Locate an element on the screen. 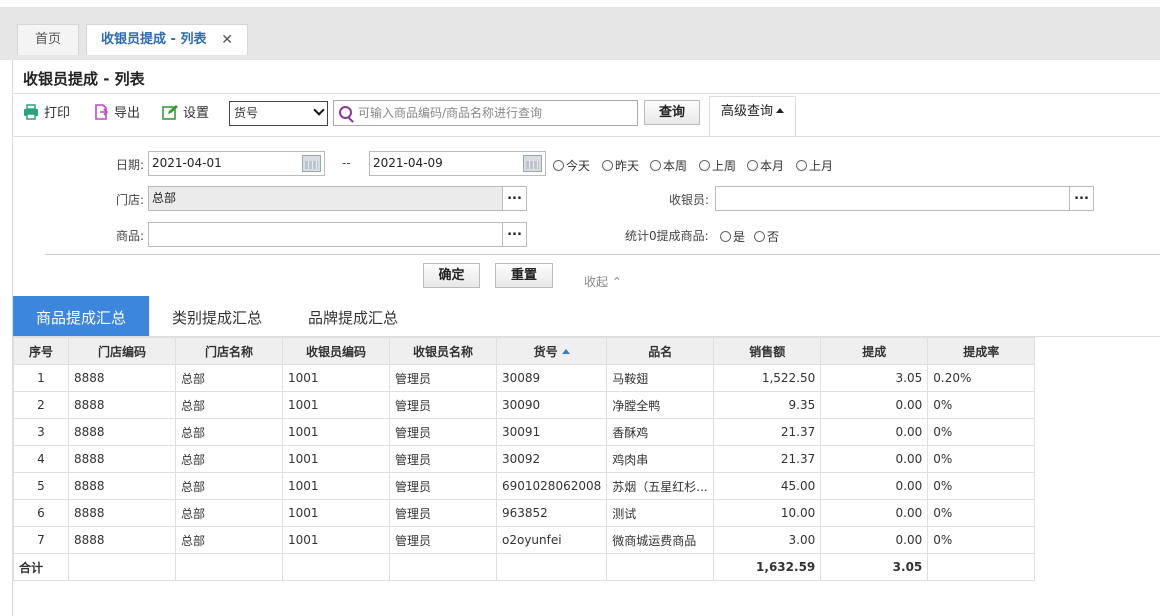 This screenshot has height=616, width=1160. table-row: 2 8888 总部 1001 管理员 30090 净膛全鸭 9.35 0.00 0% is located at coordinates (524, 405).